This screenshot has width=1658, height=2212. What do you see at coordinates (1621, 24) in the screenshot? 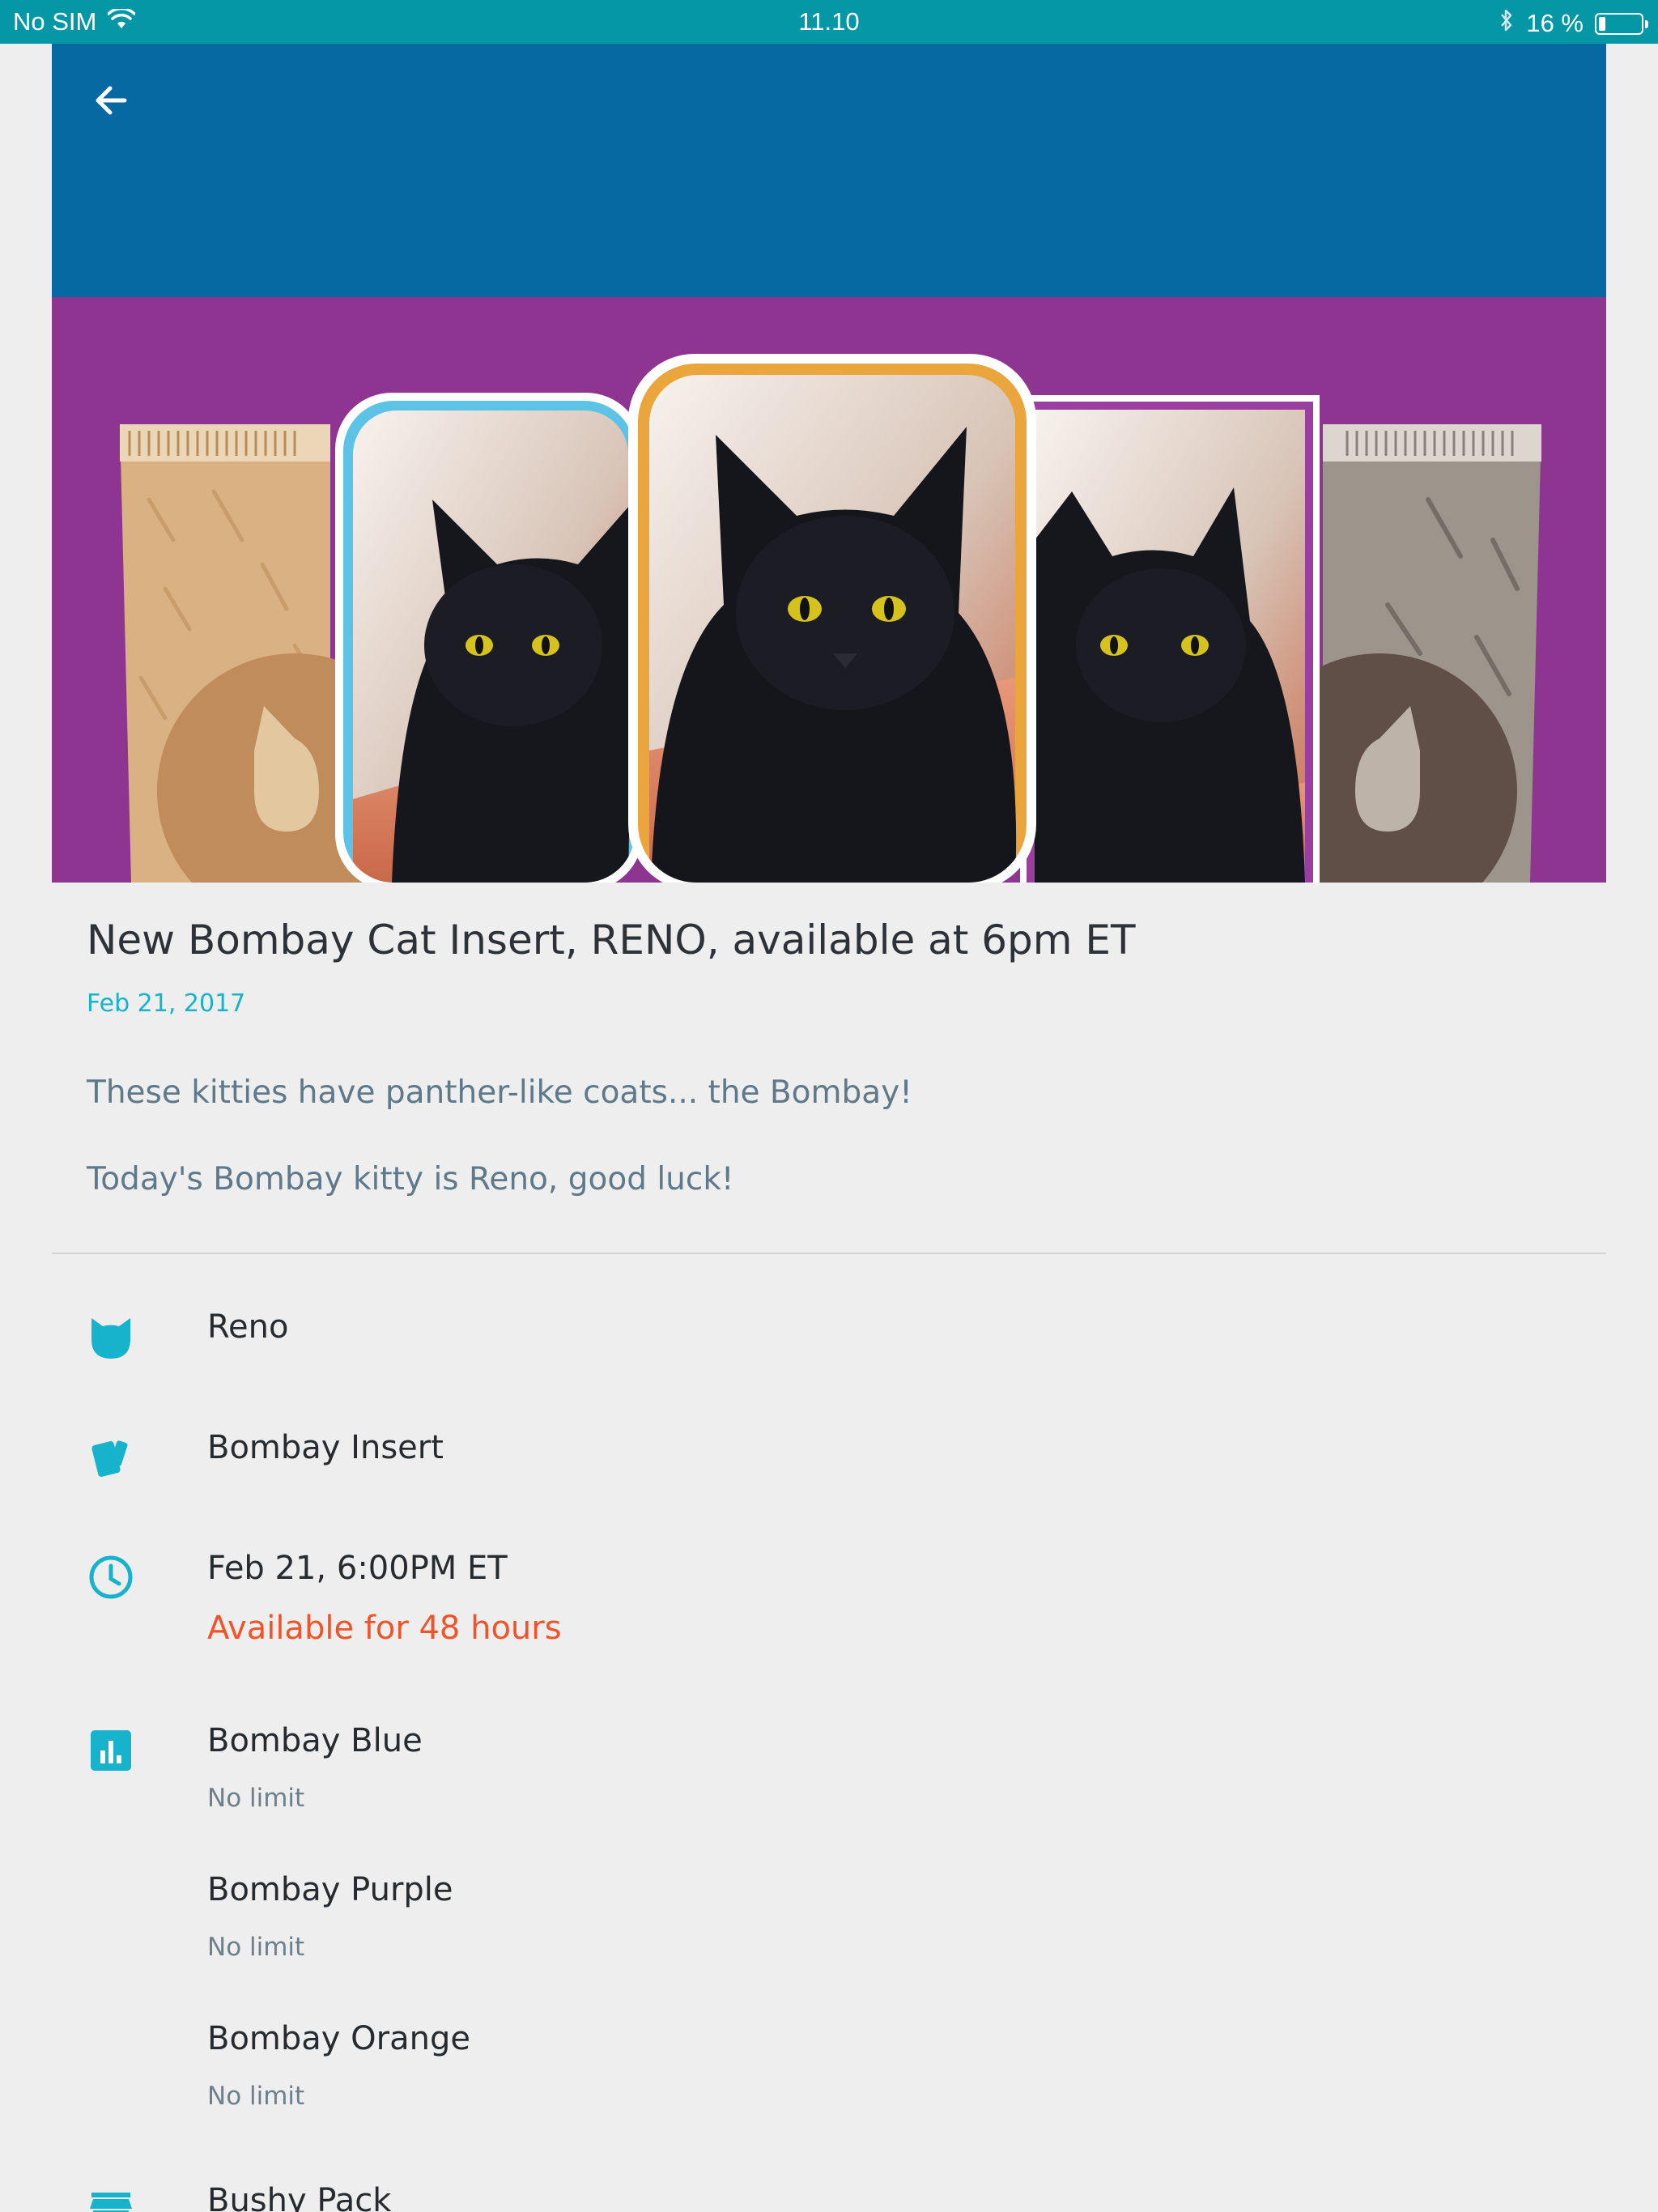
I see `battery-icon` at bounding box center [1621, 24].